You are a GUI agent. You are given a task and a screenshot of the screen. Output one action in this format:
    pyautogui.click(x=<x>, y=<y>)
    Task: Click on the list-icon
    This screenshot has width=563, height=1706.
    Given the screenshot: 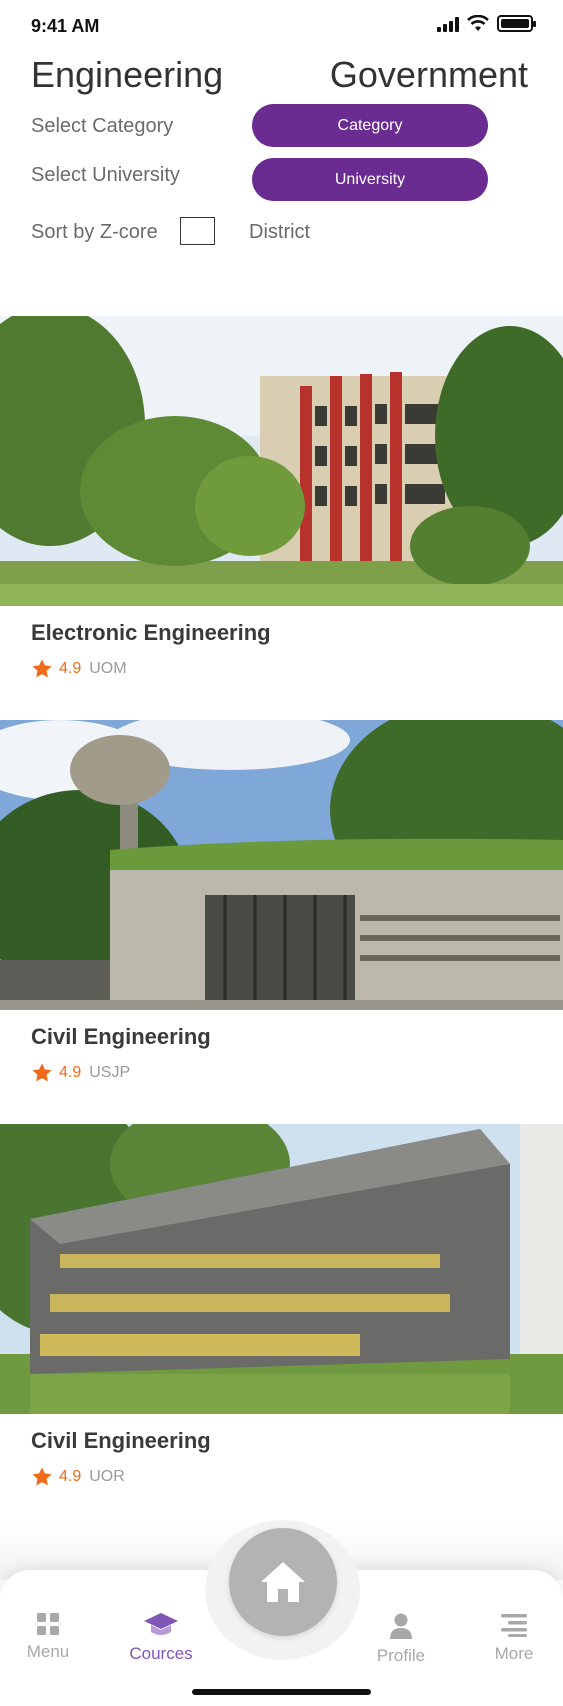 What is the action you would take?
    pyautogui.click(x=514, y=1625)
    